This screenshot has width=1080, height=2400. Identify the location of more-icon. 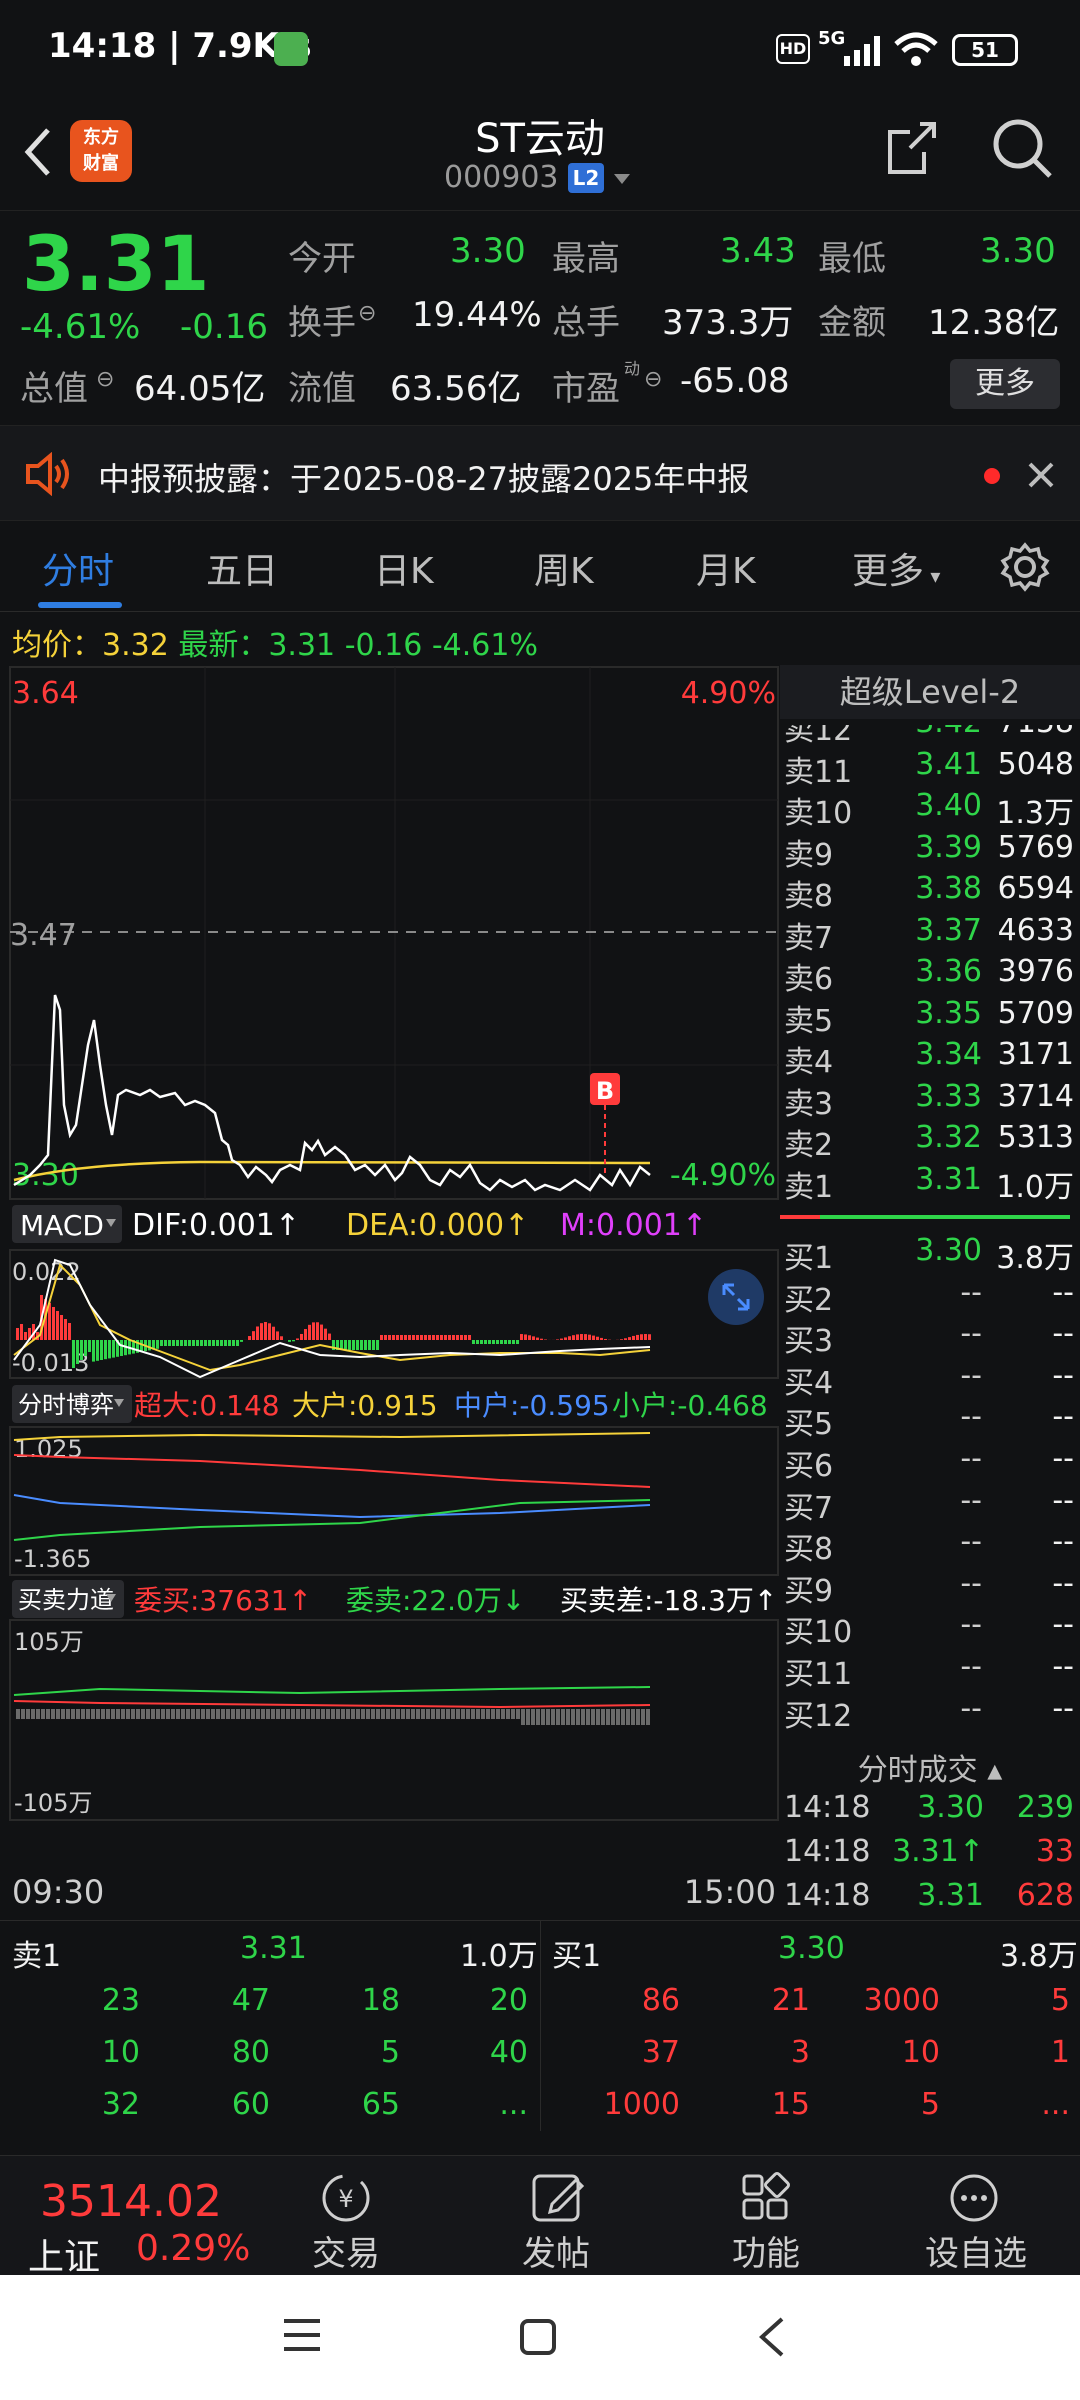
(974, 2197).